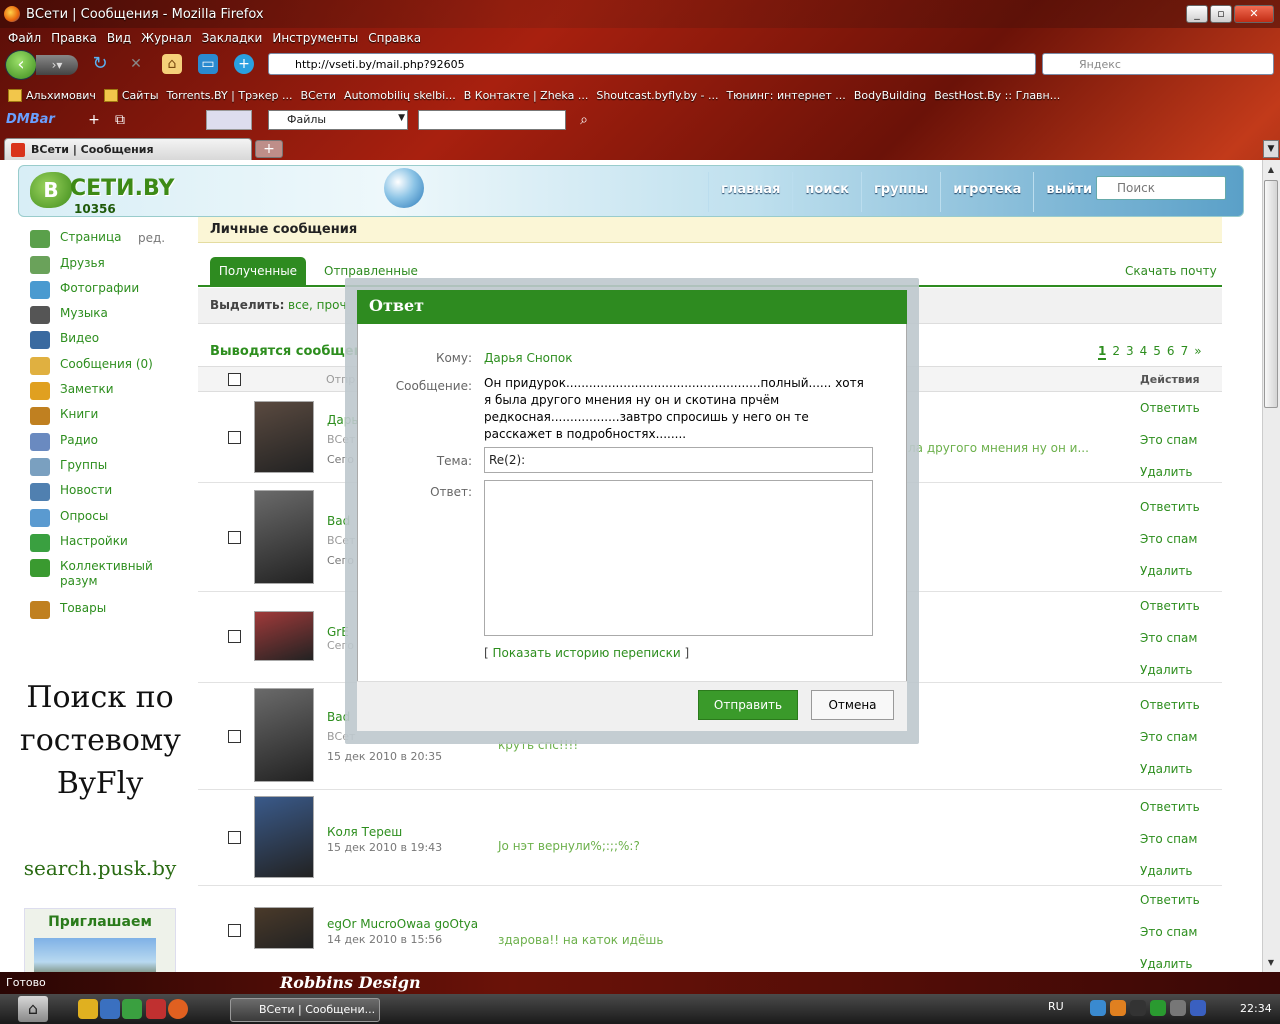 Image resolution: width=1280 pixels, height=1024 pixels. Describe the element at coordinates (229, 120) in the screenshot. I see `dmbar-slider` at that location.